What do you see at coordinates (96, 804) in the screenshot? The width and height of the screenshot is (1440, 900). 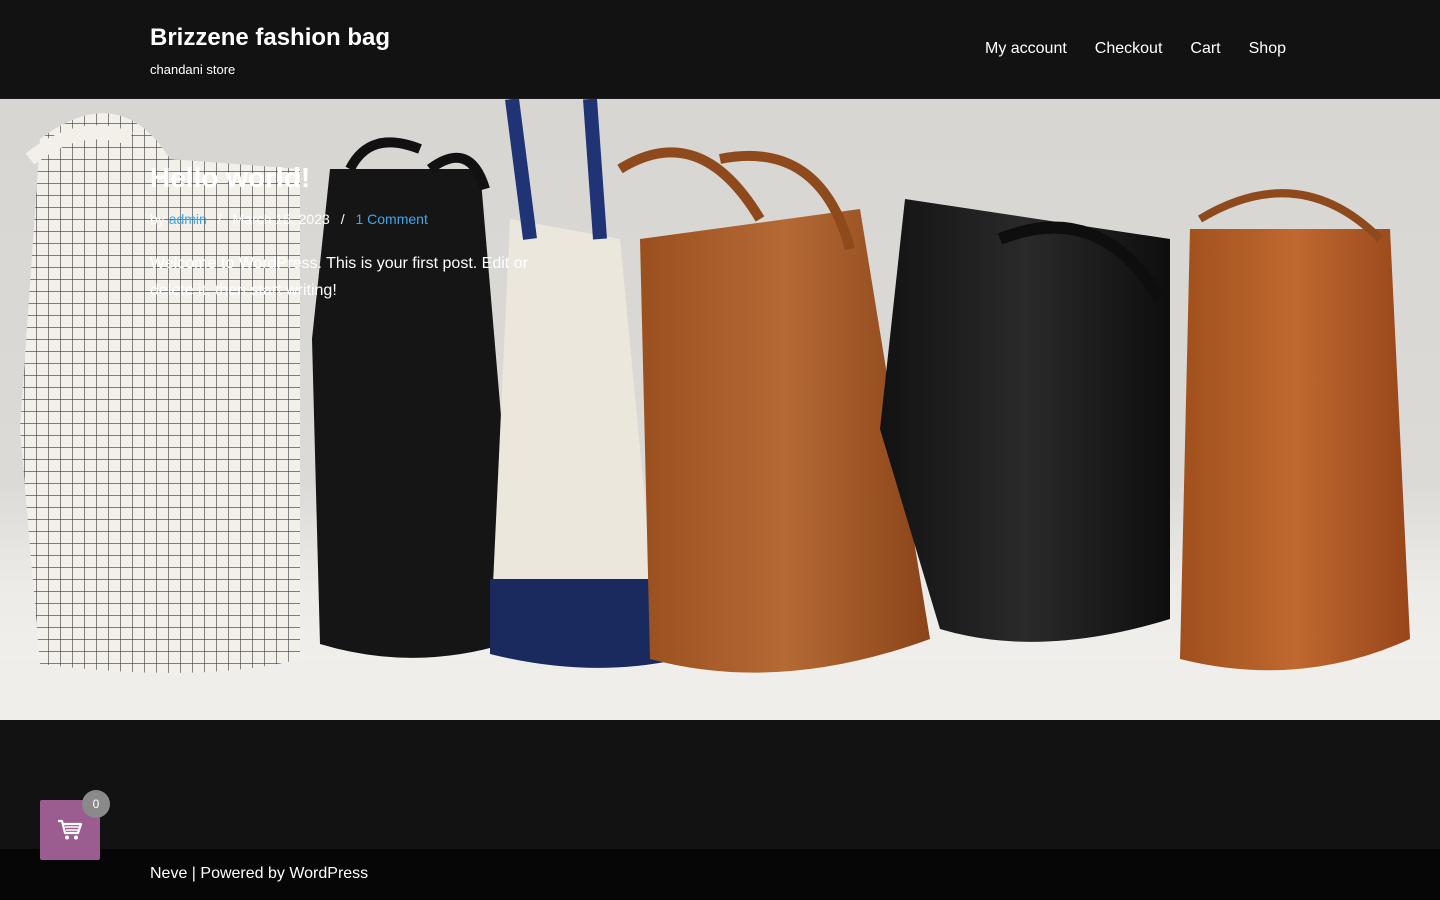 I see `cart-count-badge: 0` at bounding box center [96, 804].